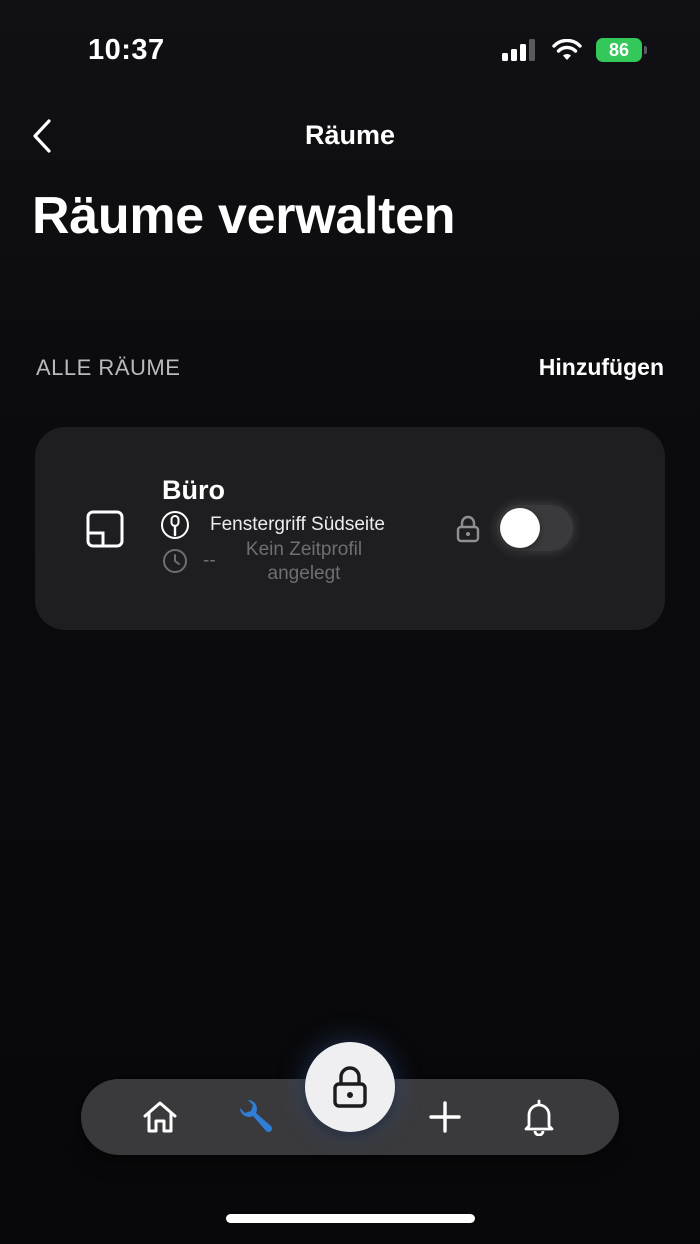 Image resolution: width=700 pixels, height=1244 pixels. Describe the element at coordinates (350, 135) in the screenshot. I see `nav-title: Räume` at that location.